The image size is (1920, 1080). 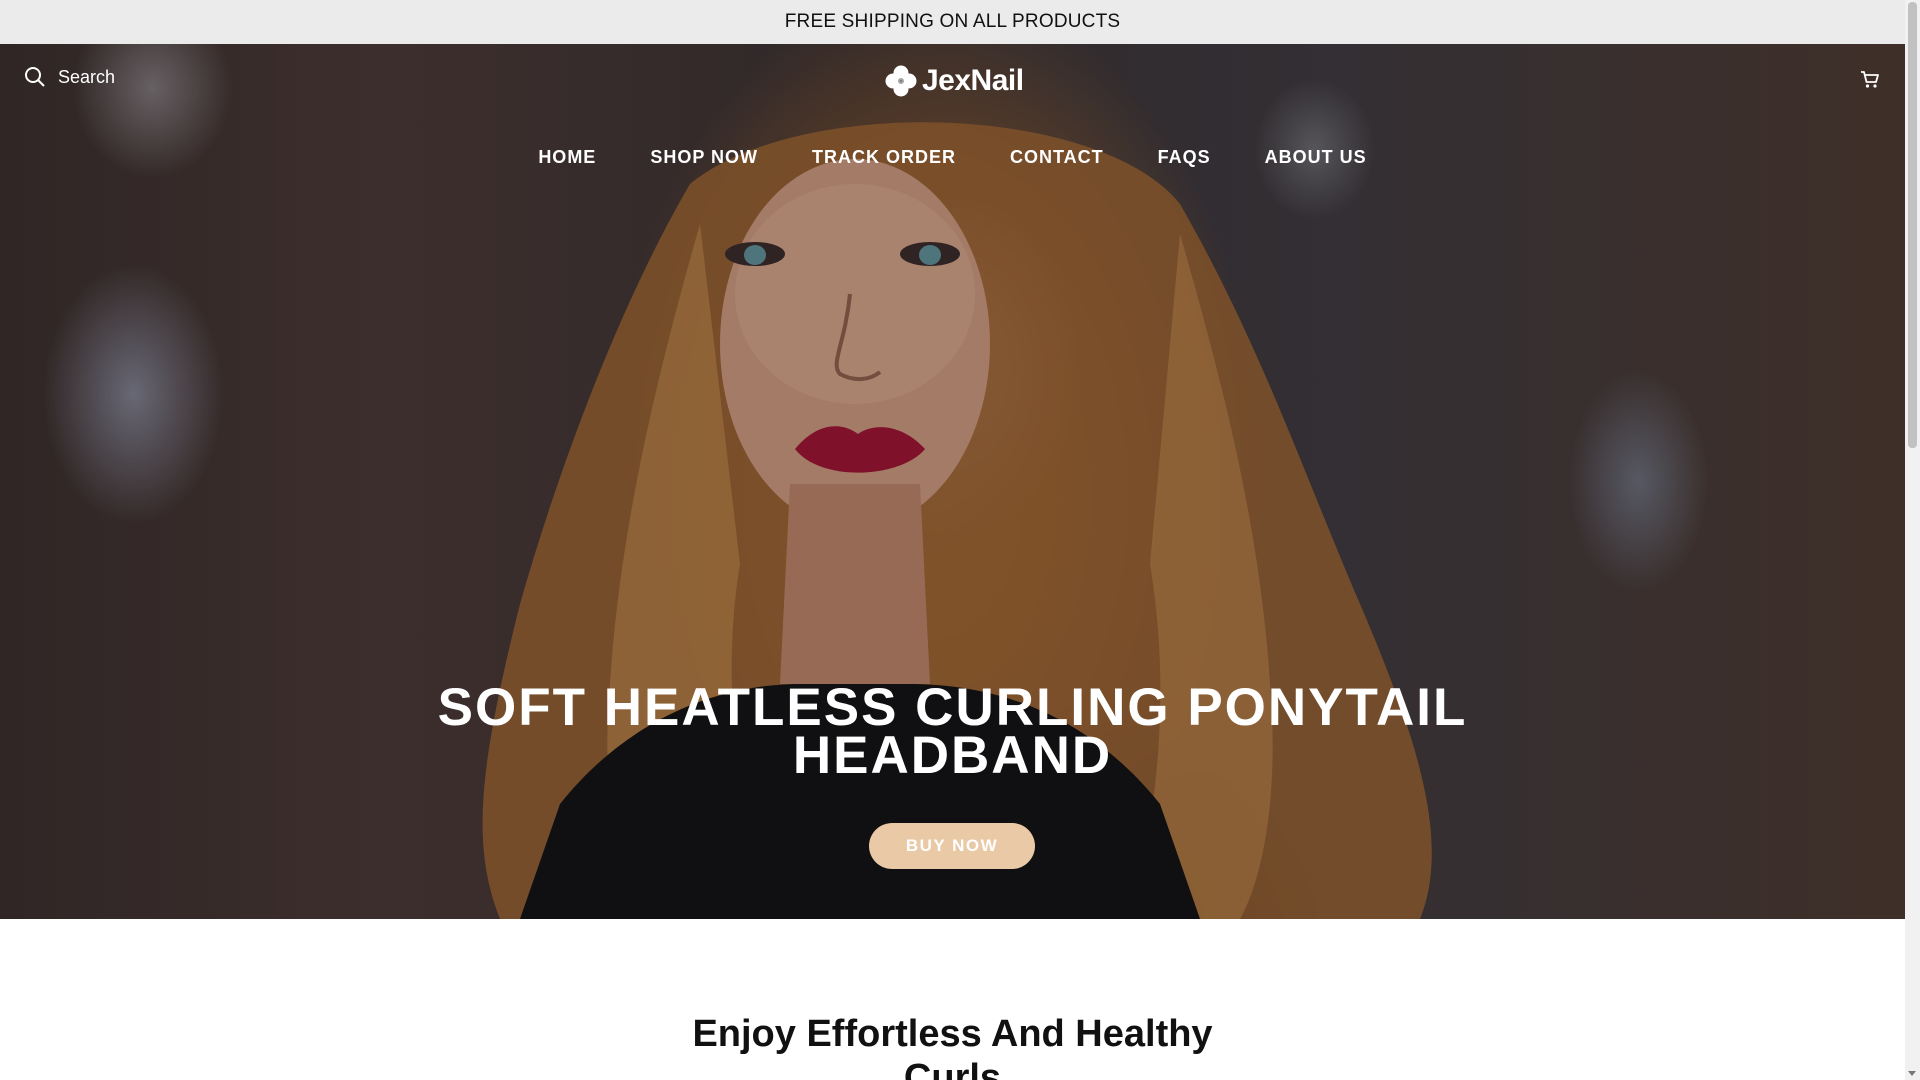 I want to click on search-icon, so click(x=35, y=77).